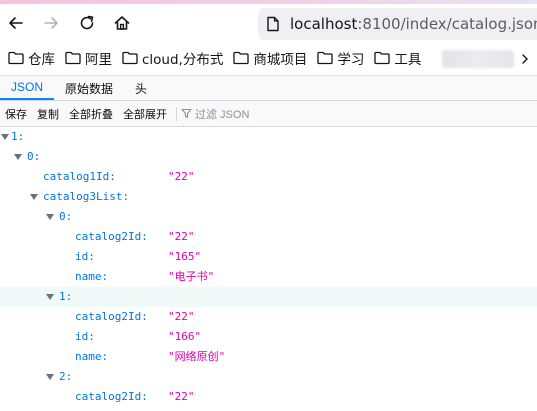 This screenshot has width=537, height=411. What do you see at coordinates (91, 114) in the screenshot?
I see `collapse-all-button: 全部折叠` at bounding box center [91, 114].